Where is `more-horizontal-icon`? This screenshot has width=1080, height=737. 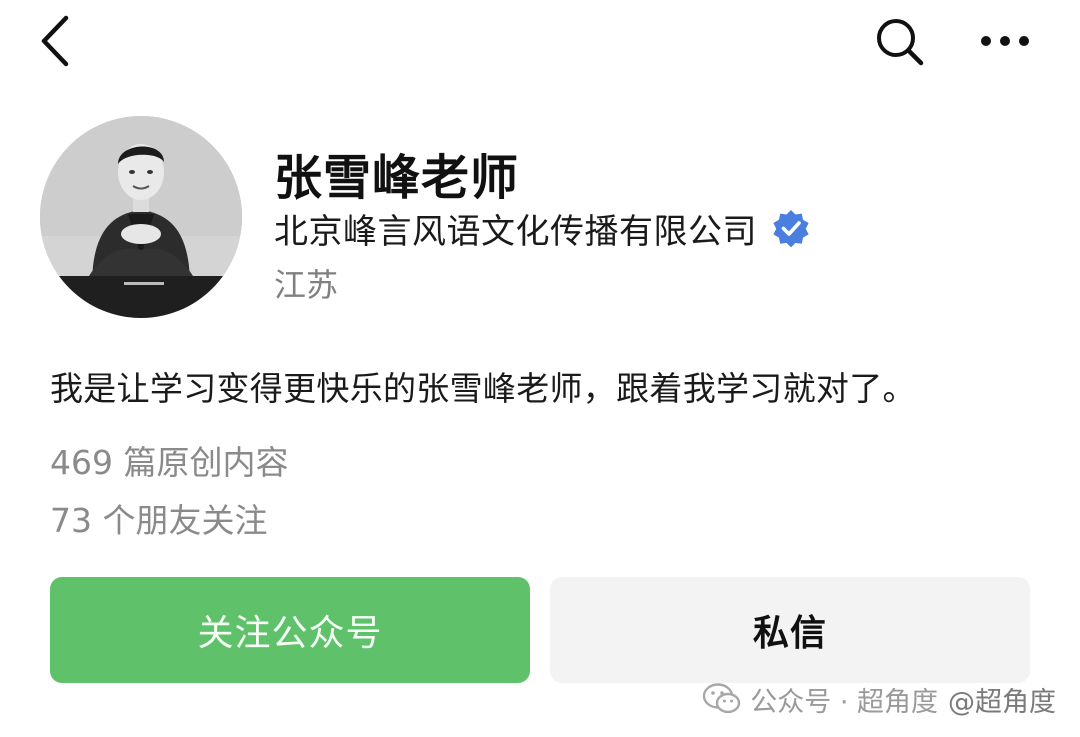 more-horizontal-icon is located at coordinates (1005, 41).